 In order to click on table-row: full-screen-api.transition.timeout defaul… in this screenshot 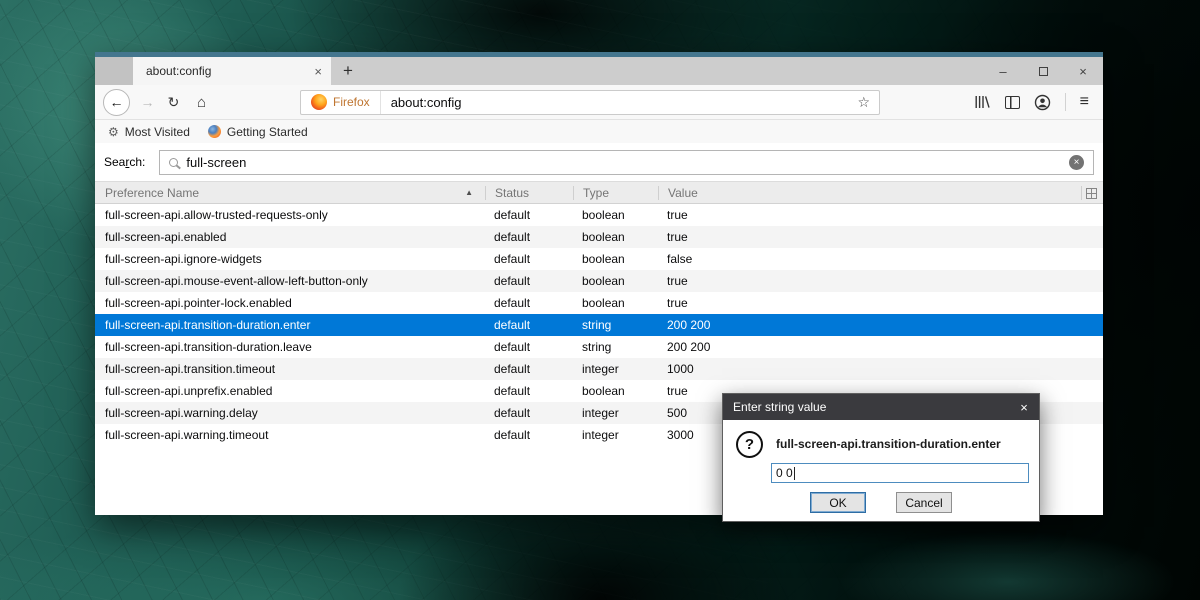, I will do `click(599, 369)`.